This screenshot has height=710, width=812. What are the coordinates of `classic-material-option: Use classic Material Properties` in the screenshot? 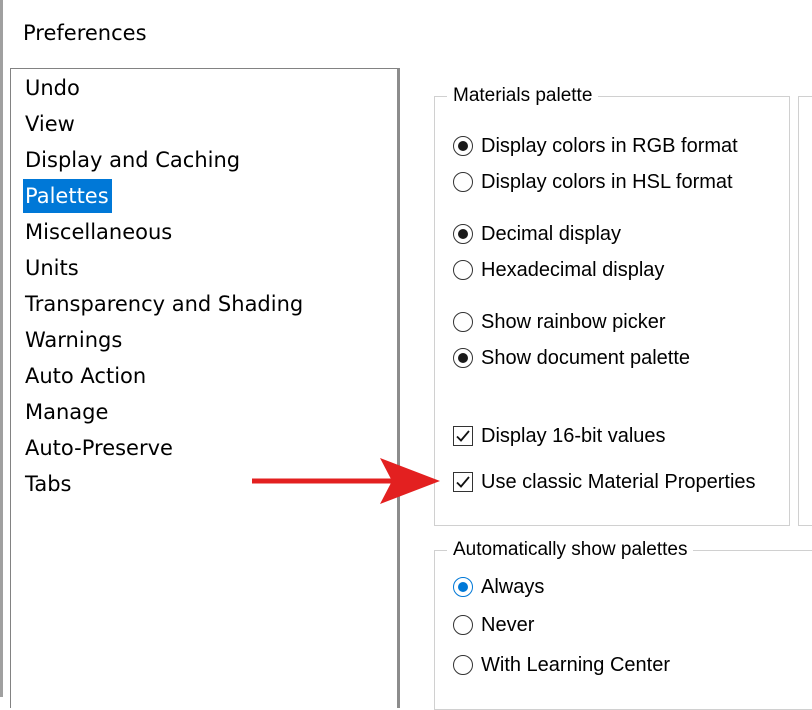 It's located at (604, 482).